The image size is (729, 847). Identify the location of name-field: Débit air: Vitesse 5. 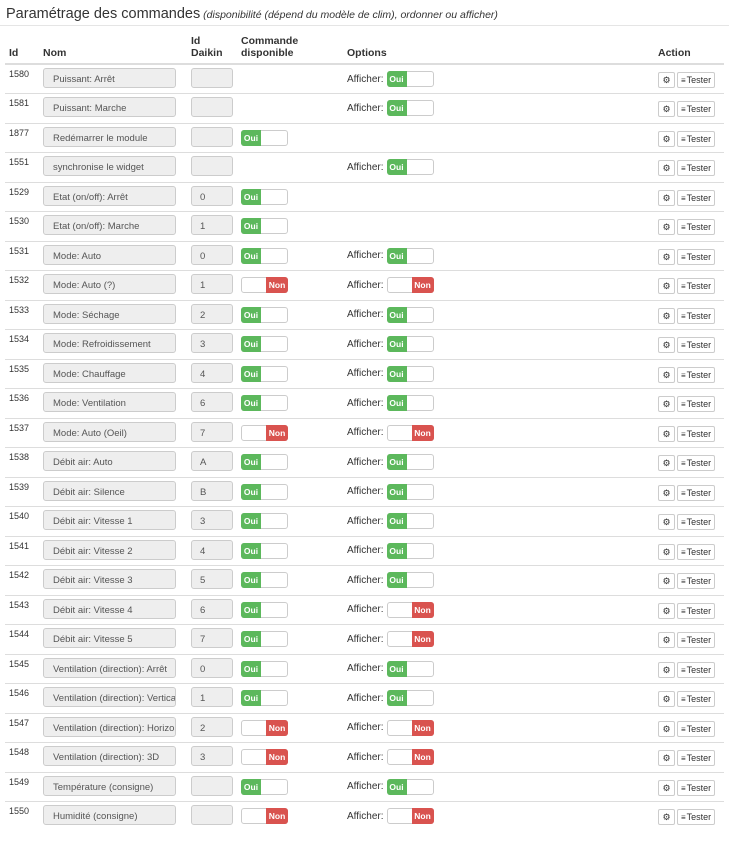
(109, 638).